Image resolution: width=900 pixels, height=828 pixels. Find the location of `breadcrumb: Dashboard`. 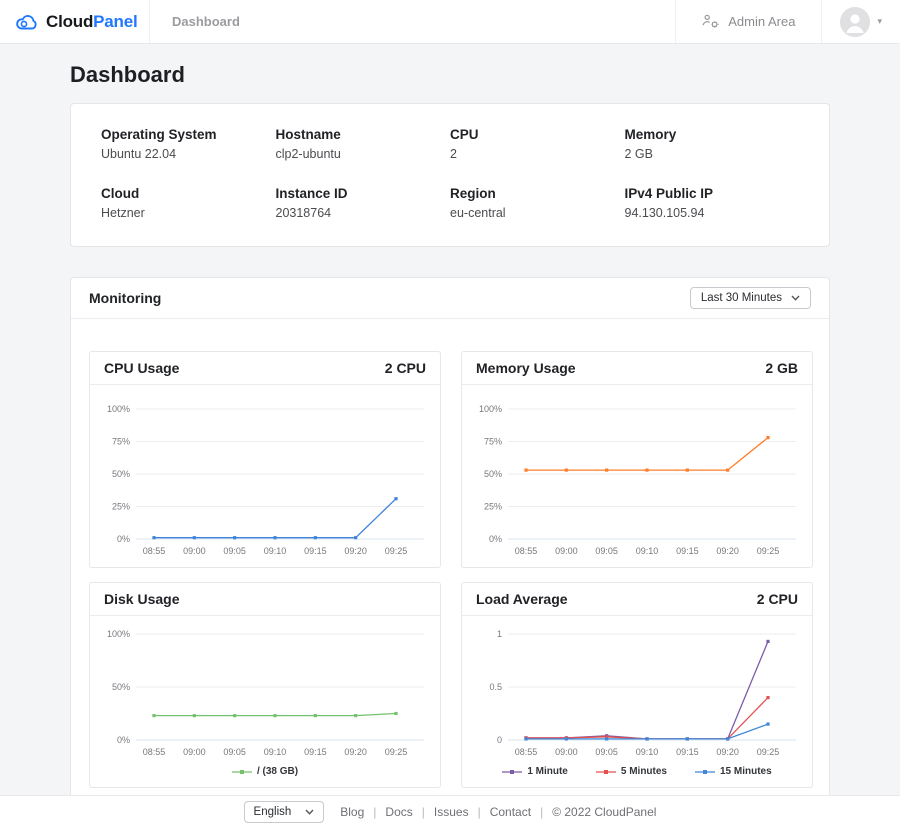

breadcrumb: Dashboard is located at coordinates (206, 21).